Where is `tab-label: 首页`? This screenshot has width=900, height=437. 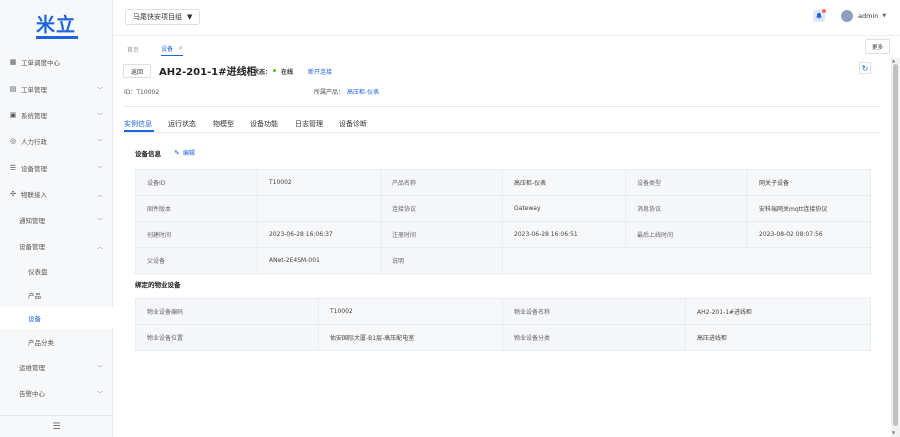 tab-label: 首页 is located at coordinates (133, 50).